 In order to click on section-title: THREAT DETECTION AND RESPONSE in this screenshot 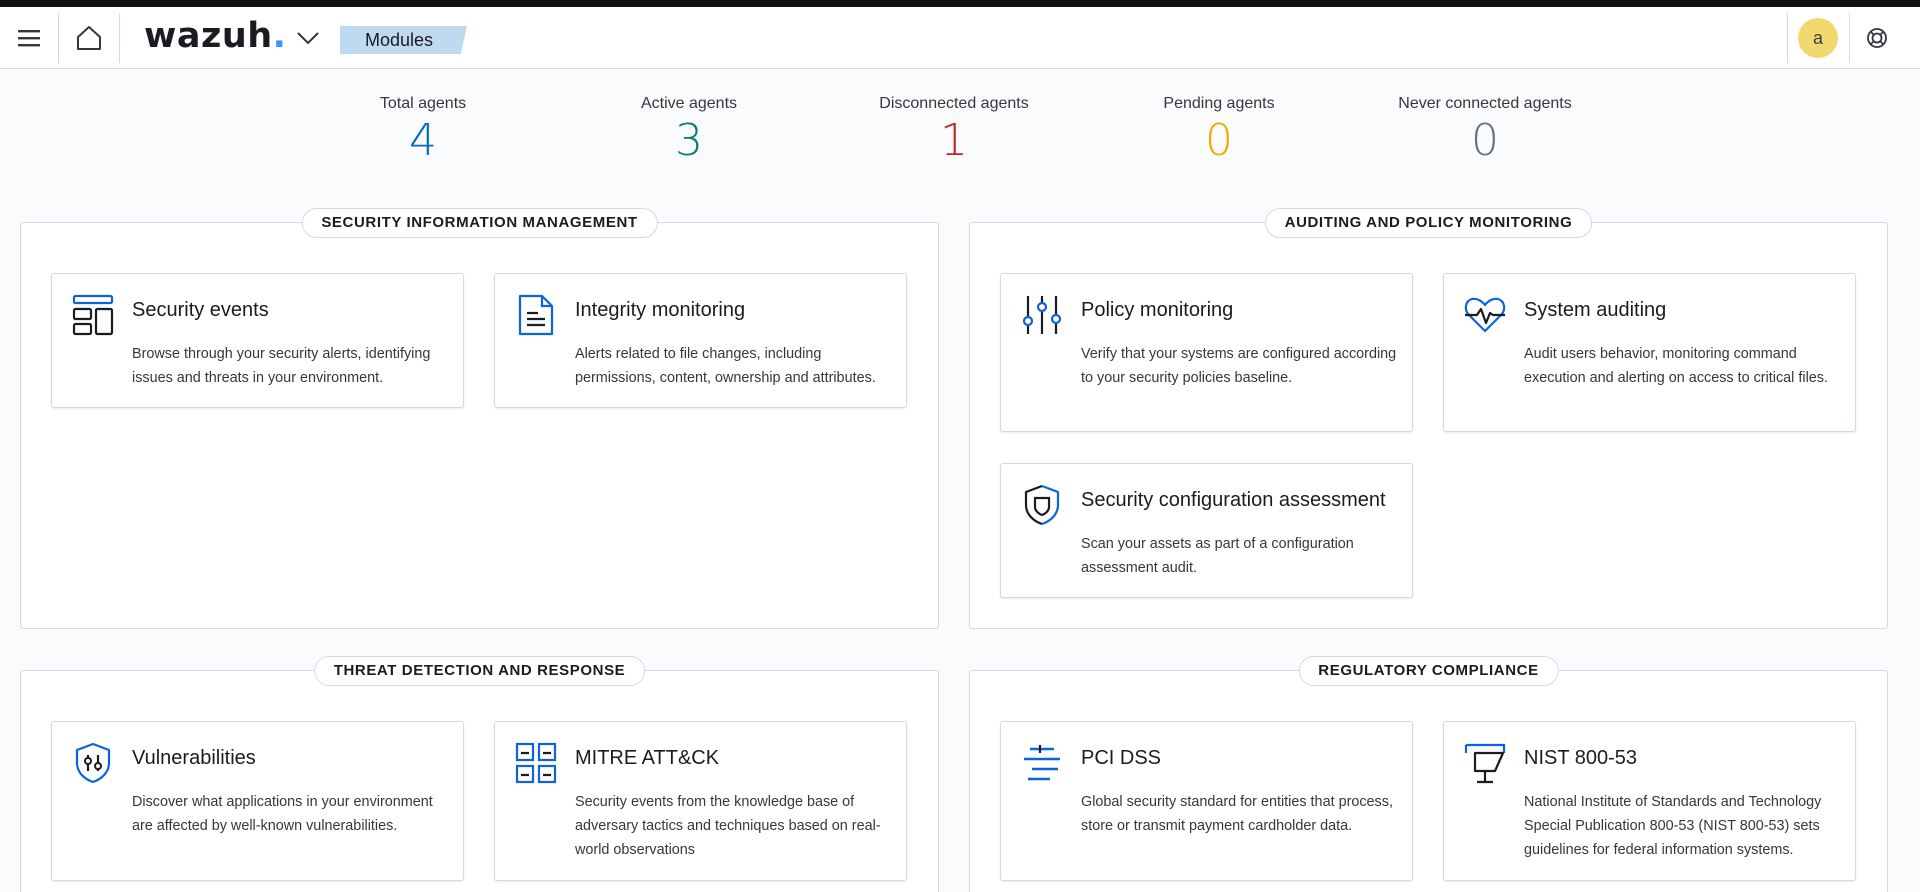, I will do `click(479, 671)`.